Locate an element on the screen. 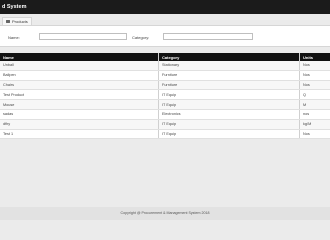 This screenshot has height=240, width=330. cell-name: Unball is located at coordinates (79, 66).